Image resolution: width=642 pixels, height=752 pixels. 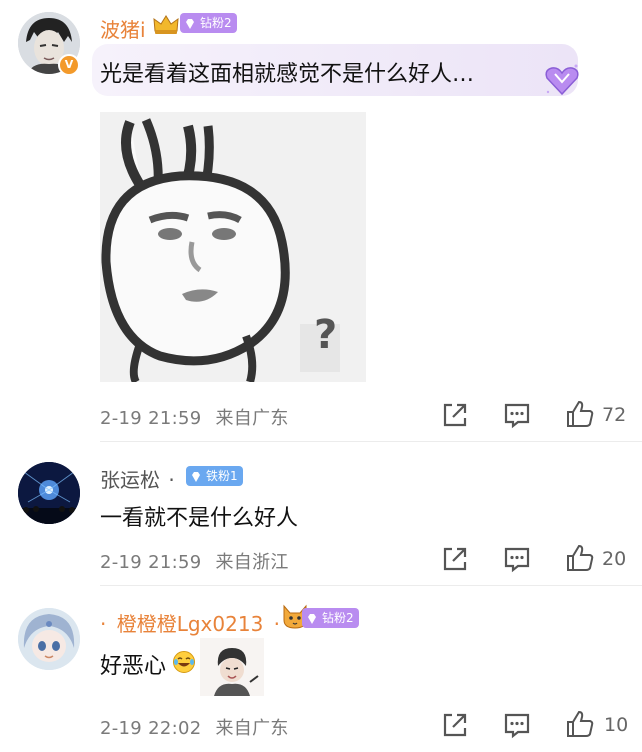 I want to click on username: 波猪i, so click(x=123, y=28).